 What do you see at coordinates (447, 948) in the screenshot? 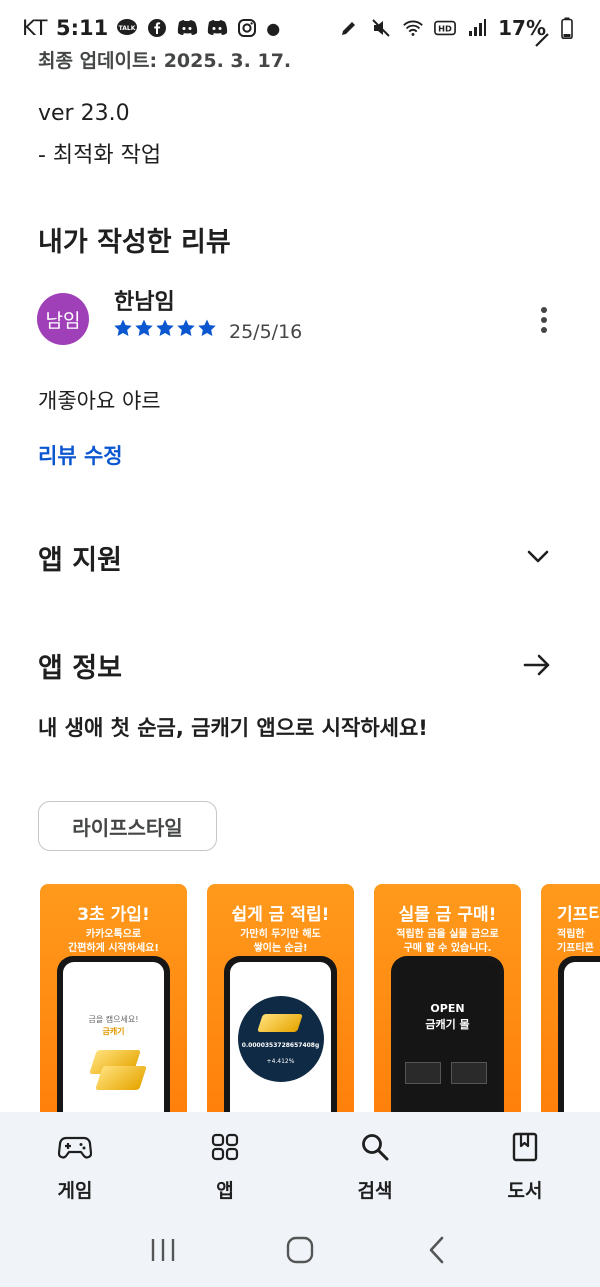
I see `screenshot-subtitle-line: 구매 할 수 있습니다.` at bounding box center [447, 948].